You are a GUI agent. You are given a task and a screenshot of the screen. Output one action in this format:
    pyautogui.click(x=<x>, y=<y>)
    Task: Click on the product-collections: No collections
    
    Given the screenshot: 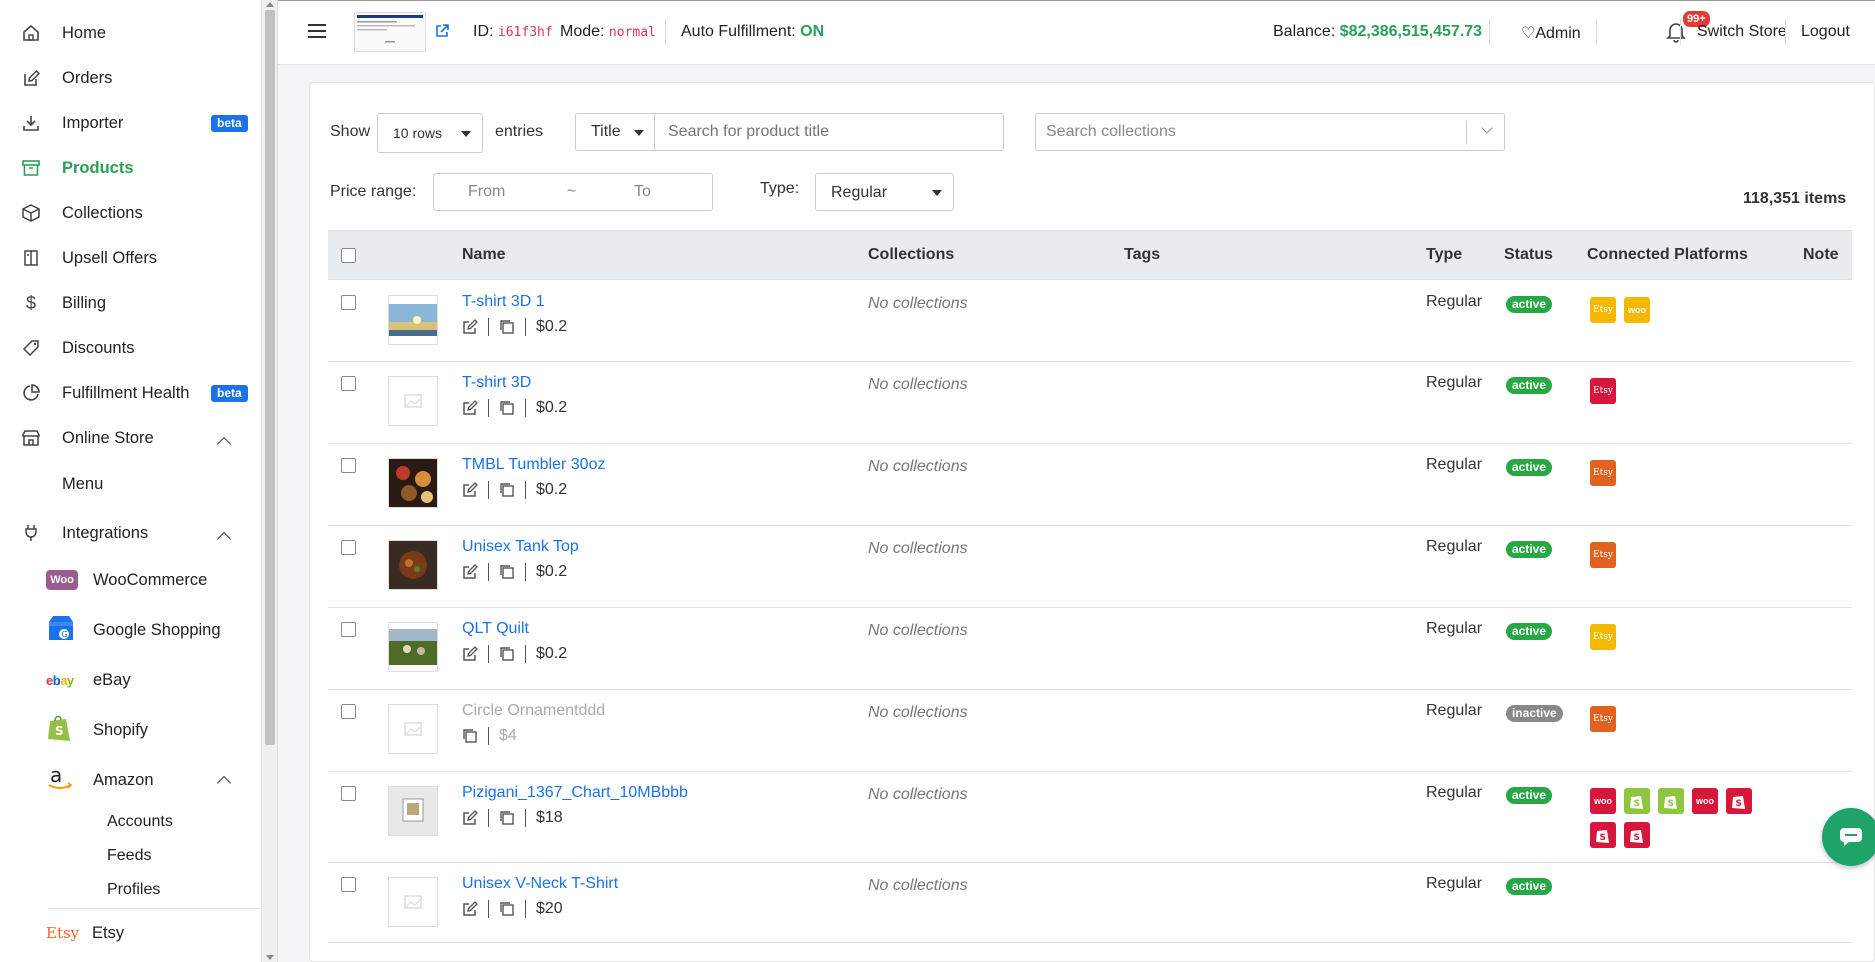 What is the action you would take?
    pyautogui.click(x=918, y=303)
    